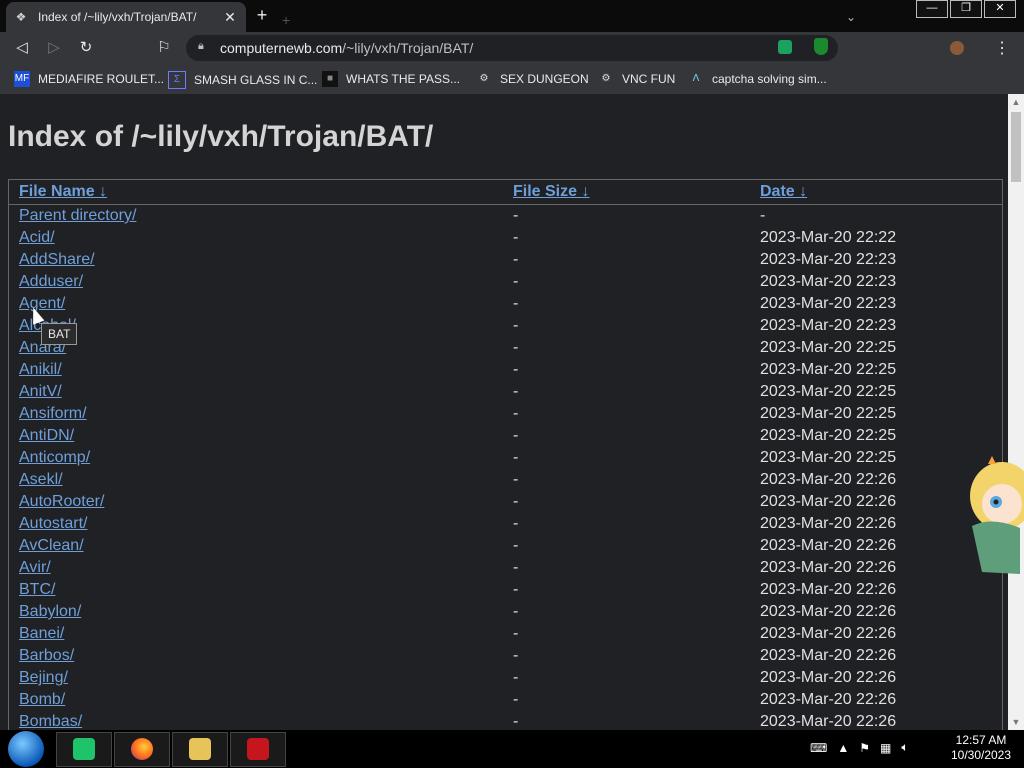  I want to click on taskbar-app-green, so click(84, 749).